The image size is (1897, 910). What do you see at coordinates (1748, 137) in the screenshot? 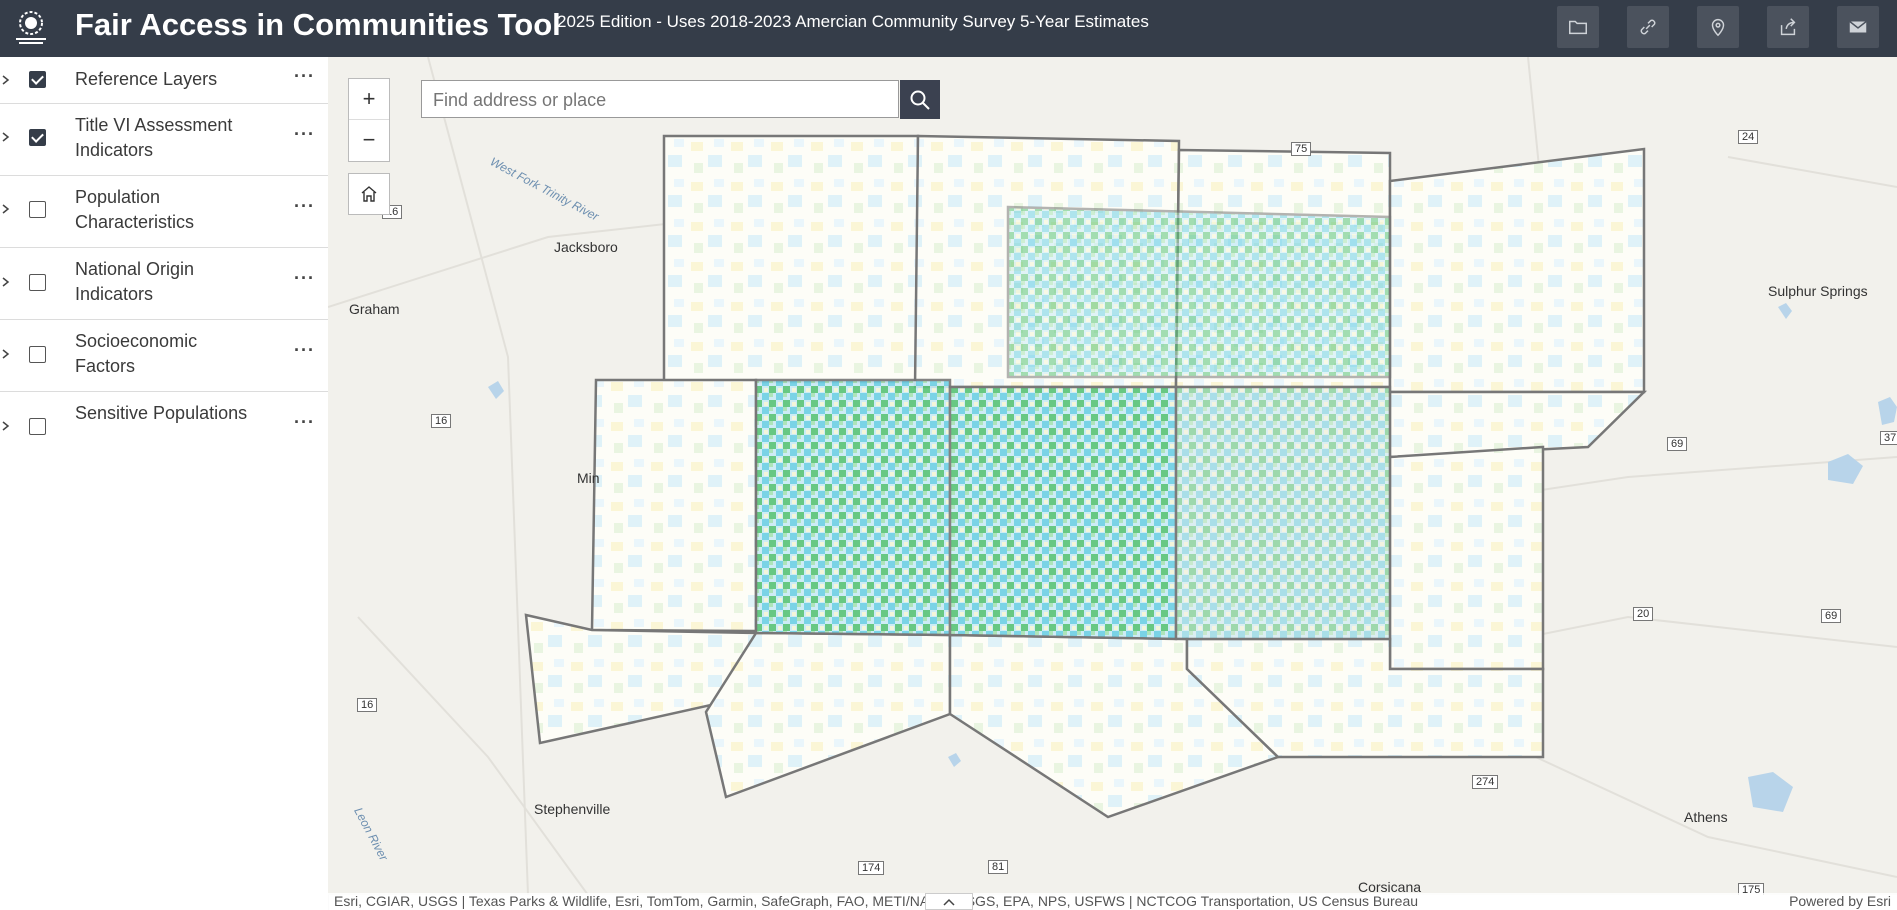
I see `highway-shield: 24` at bounding box center [1748, 137].